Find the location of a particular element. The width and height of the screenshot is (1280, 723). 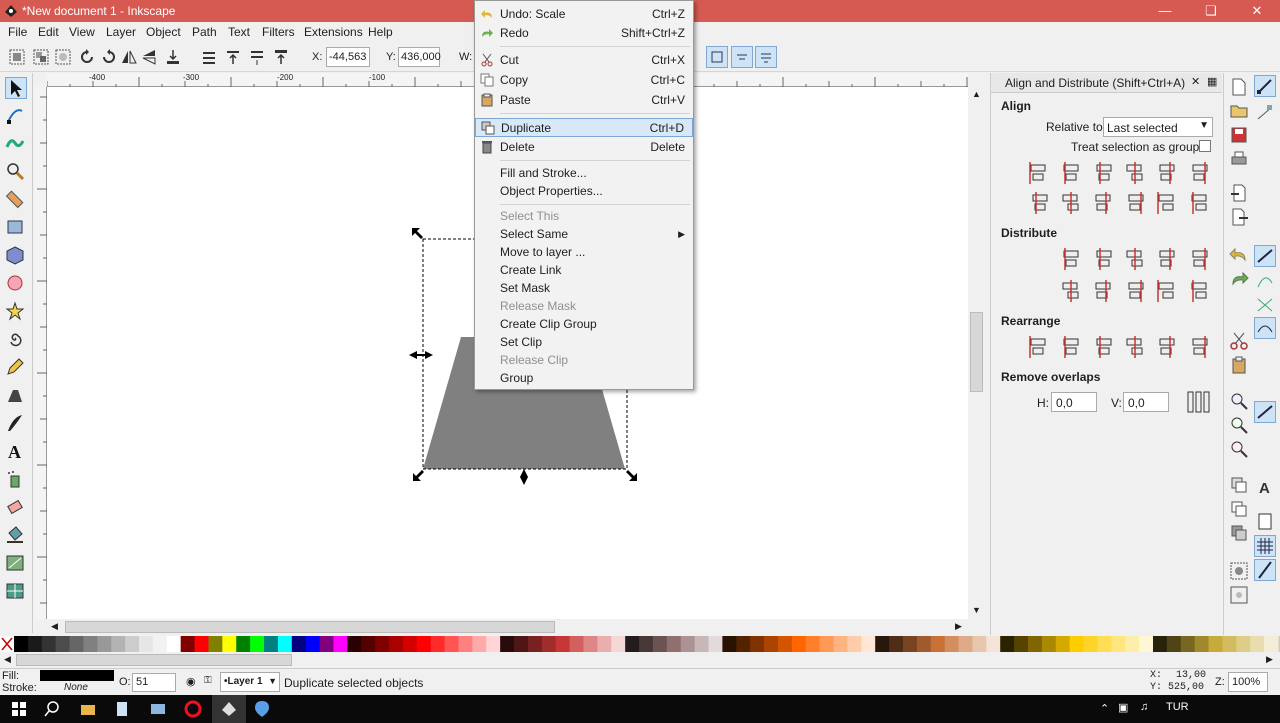

vertical-scroll-thumb is located at coordinates (976, 352).